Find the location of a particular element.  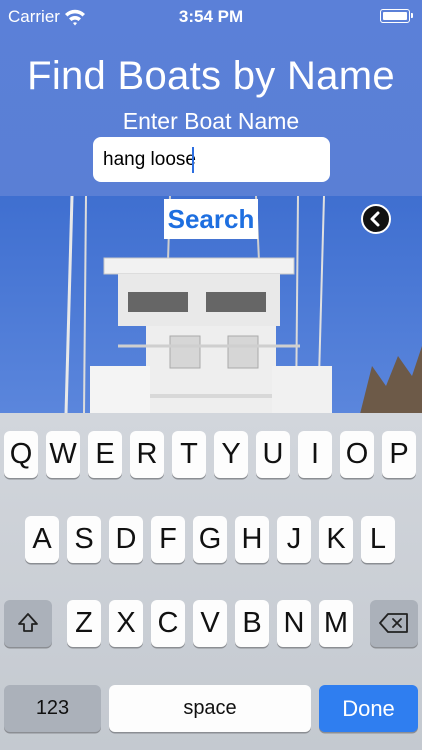

space-key: space is located at coordinates (210, 708).